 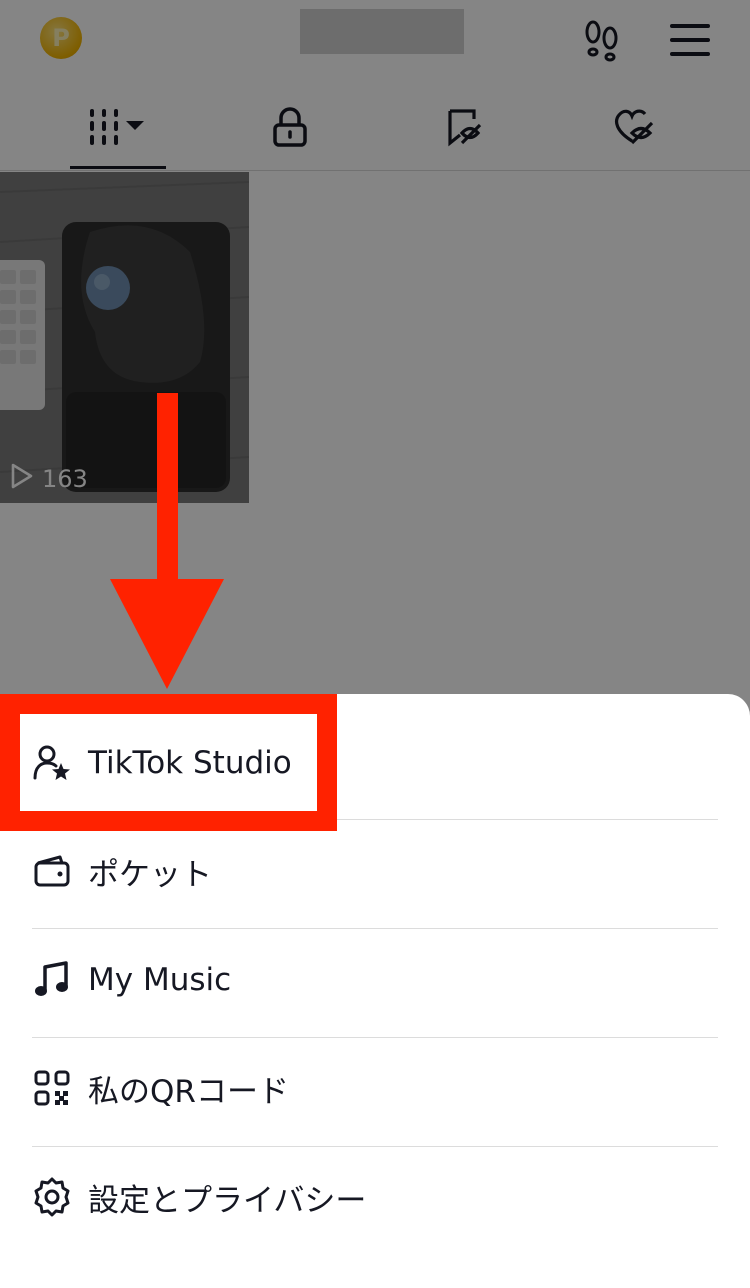 I want to click on wallet-icon, so click(x=52, y=871).